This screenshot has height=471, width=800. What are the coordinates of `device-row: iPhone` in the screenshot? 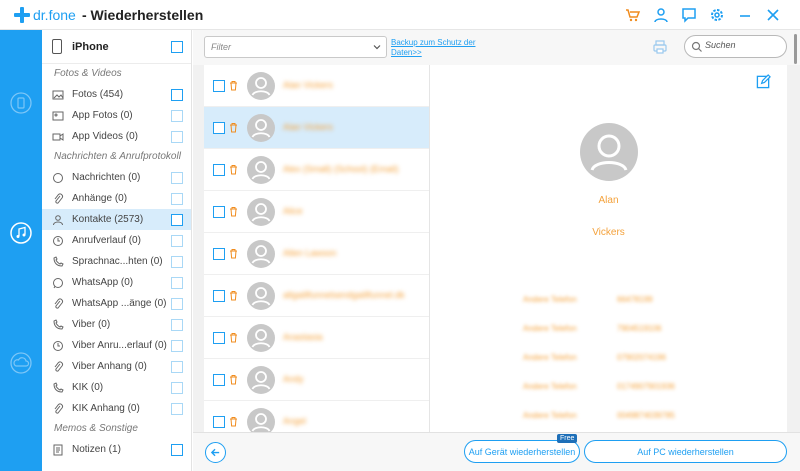 It's located at (116, 47).